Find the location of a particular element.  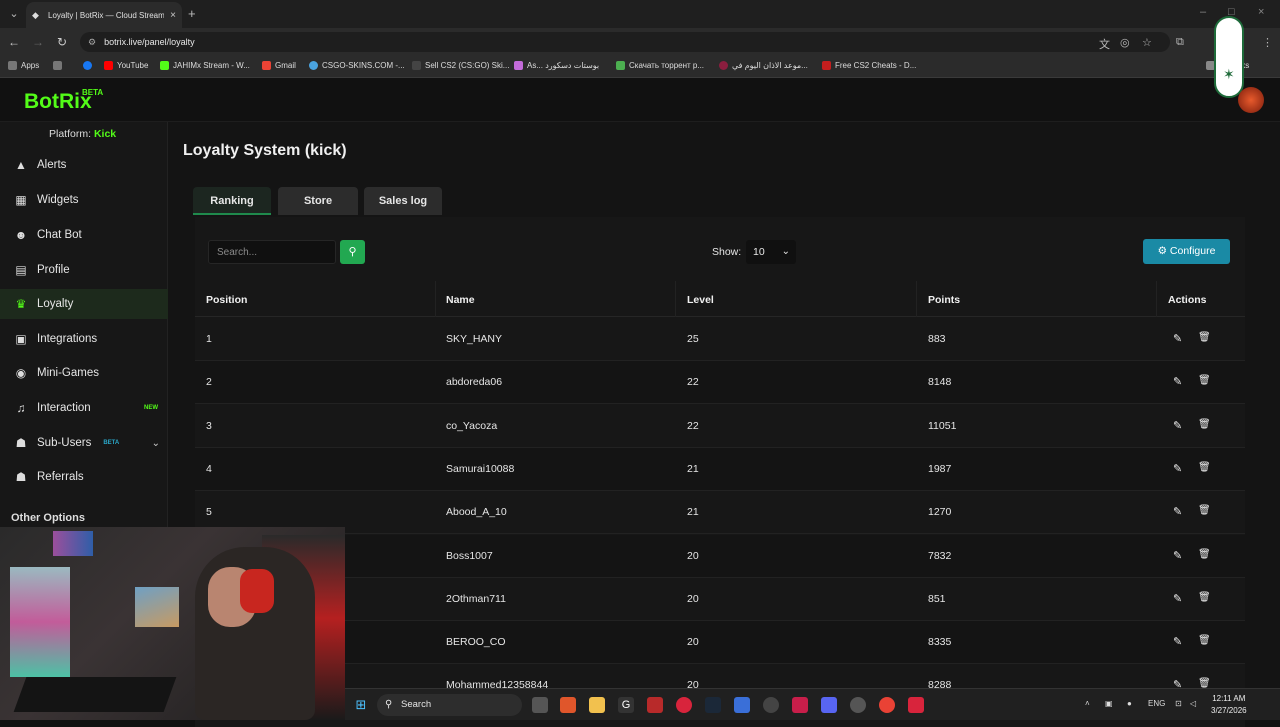

sidebar-item-widgets: ▦ Widgets is located at coordinates (84, 200).